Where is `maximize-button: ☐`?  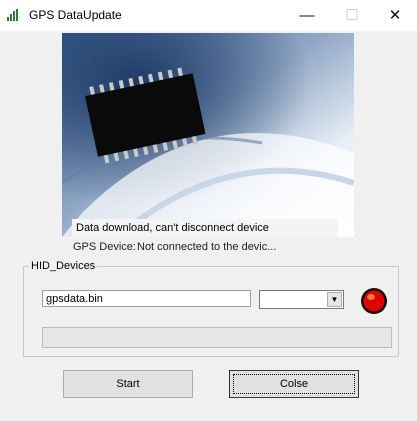
maximize-button: ☐ is located at coordinates (352, 15).